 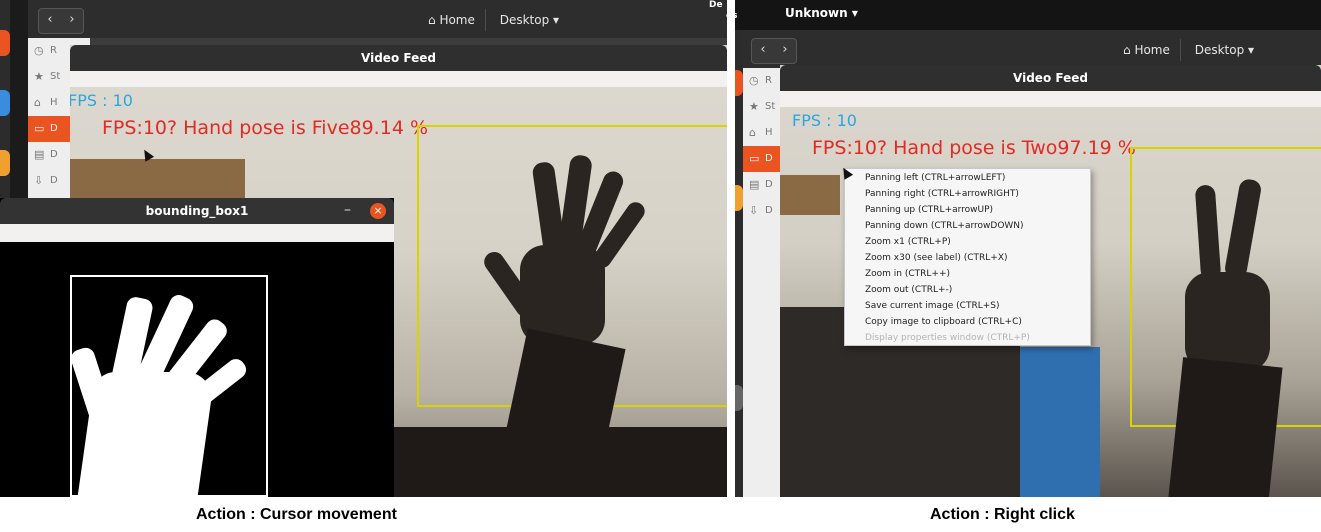 What do you see at coordinates (932, 306) in the screenshot?
I see `menu-item-save-image: Save current image (CTRL+S)` at bounding box center [932, 306].